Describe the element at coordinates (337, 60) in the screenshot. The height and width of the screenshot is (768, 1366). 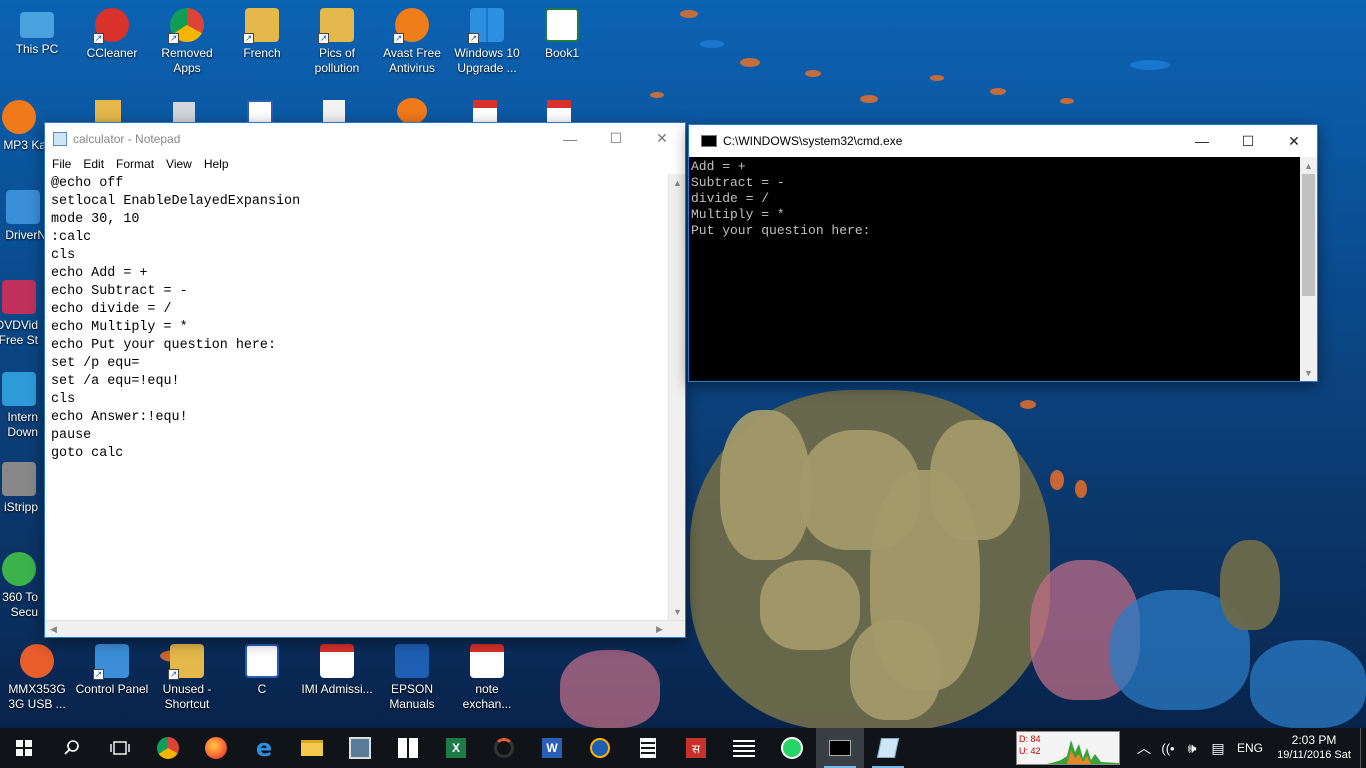
I see `icon-label: Pics of pollution` at that location.